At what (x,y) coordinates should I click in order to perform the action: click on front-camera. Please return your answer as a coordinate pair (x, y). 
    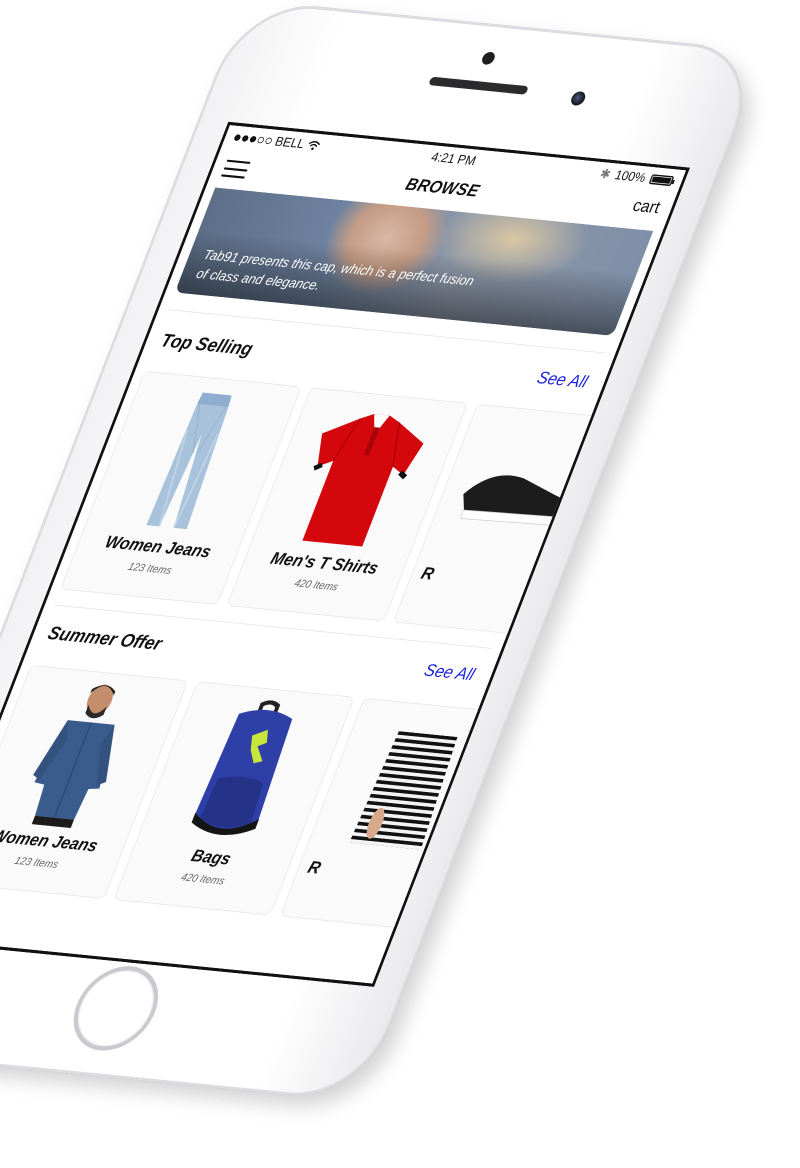
    Looking at the image, I should click on (578, 98).